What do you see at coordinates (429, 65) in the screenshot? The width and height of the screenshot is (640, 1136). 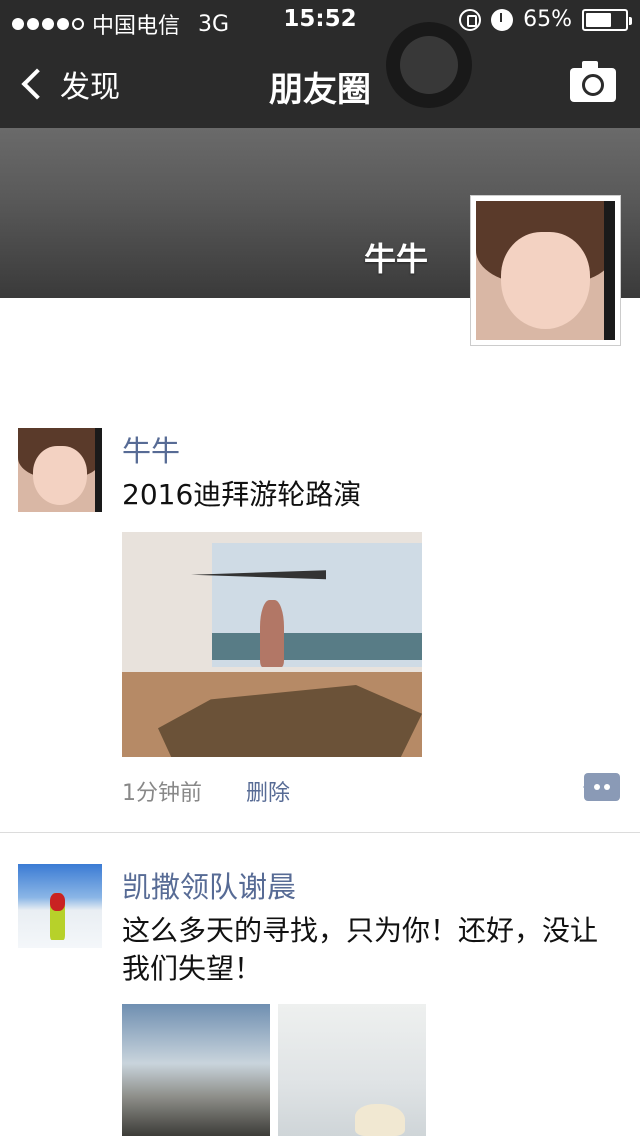 I see `assistive-touch-button` at bounding box center [429, 65].